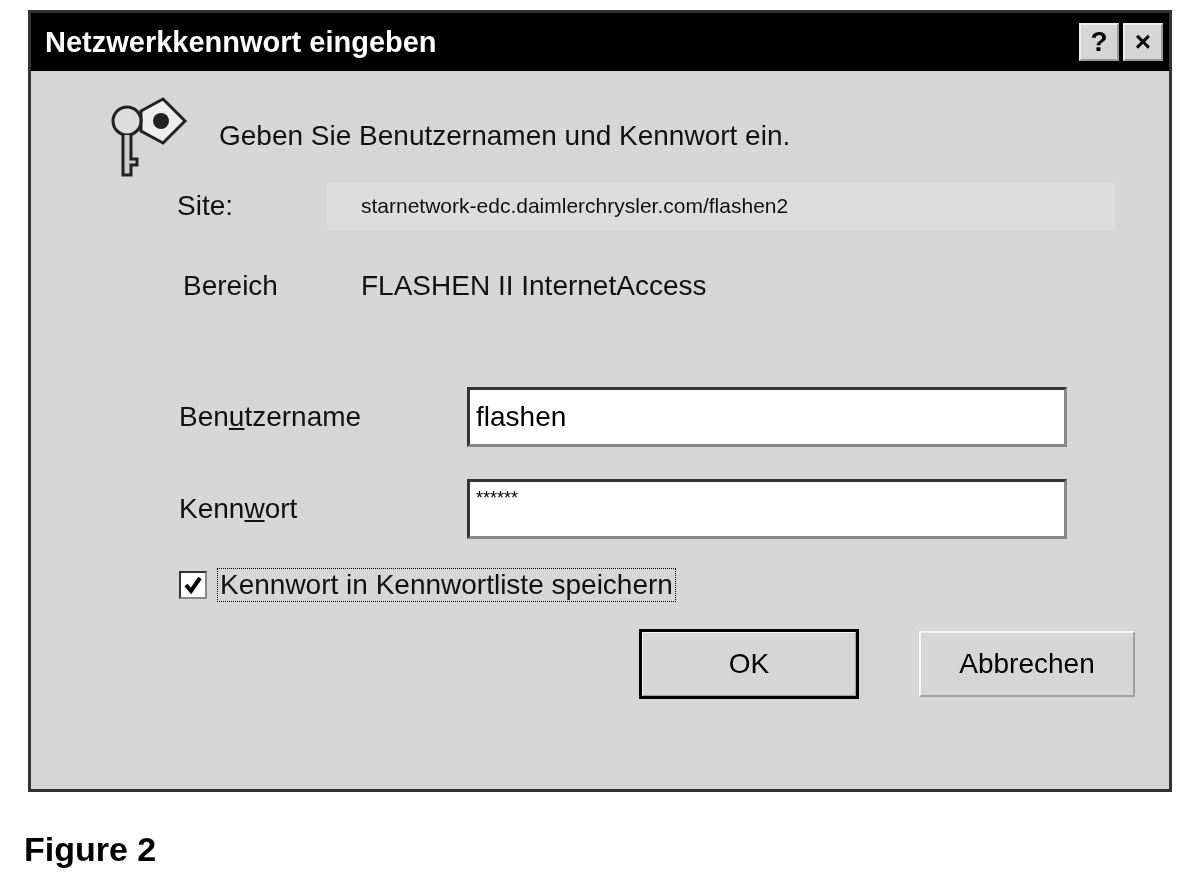 Image resolution: width=1201 pixels, height=883 pixels. I want to click on password-field: ******, so click(767, 509).